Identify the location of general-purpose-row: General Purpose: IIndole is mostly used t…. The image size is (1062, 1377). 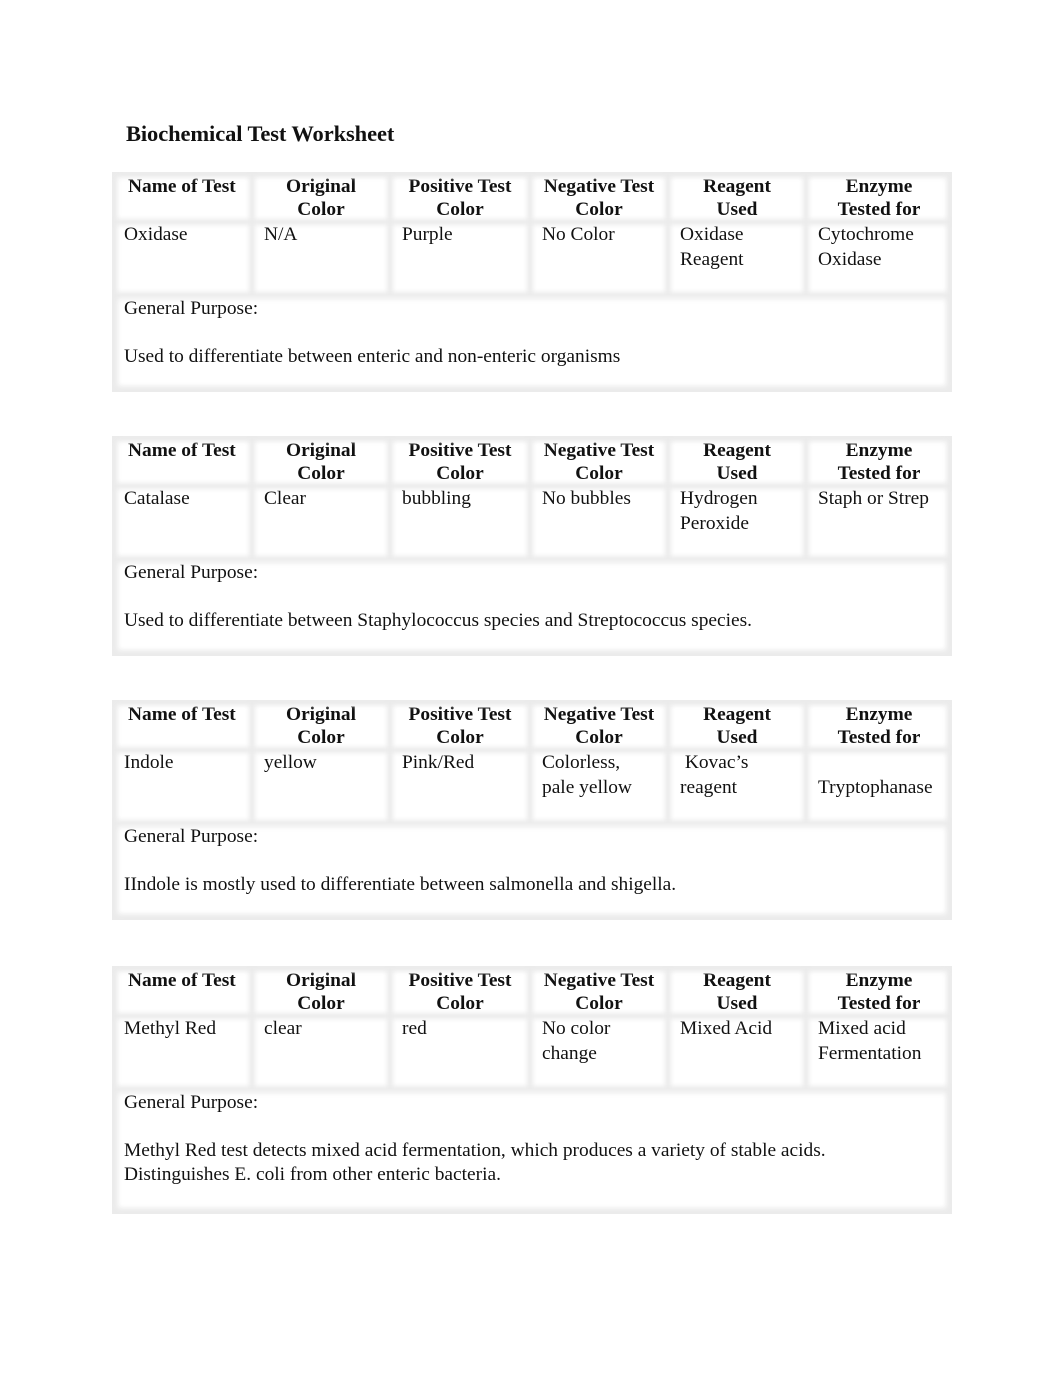
(532, 871).